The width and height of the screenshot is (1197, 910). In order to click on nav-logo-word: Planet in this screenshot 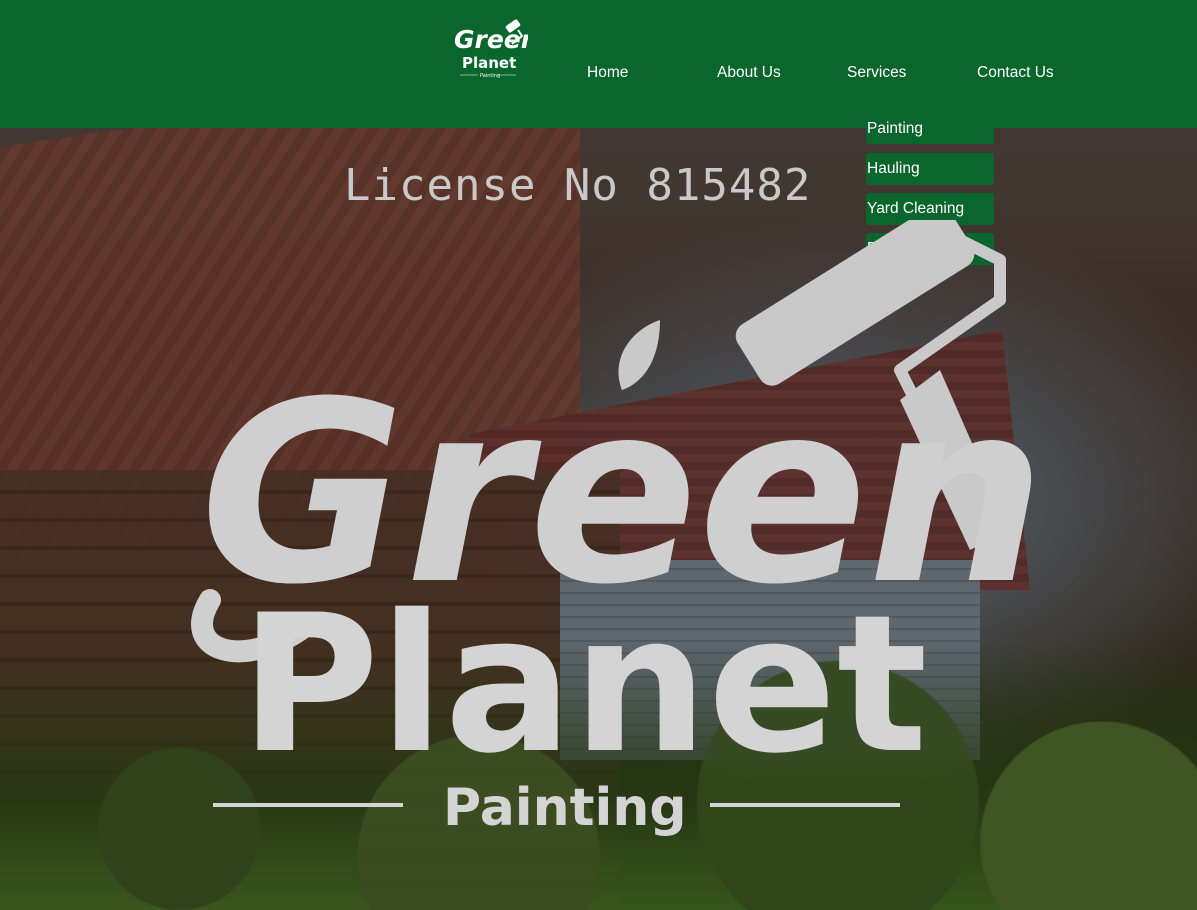, I will do `click(489, 63)`.